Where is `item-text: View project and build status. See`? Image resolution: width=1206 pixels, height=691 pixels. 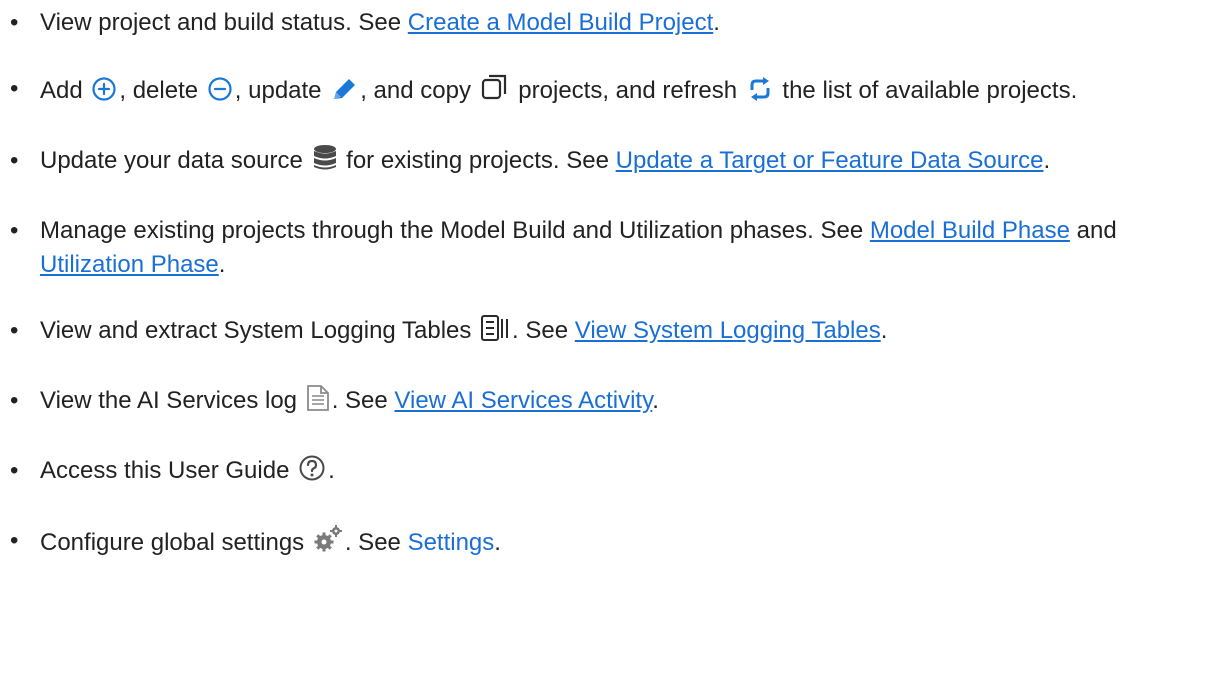
item-text: View project and build status. See is located at coordinates (224, 22).